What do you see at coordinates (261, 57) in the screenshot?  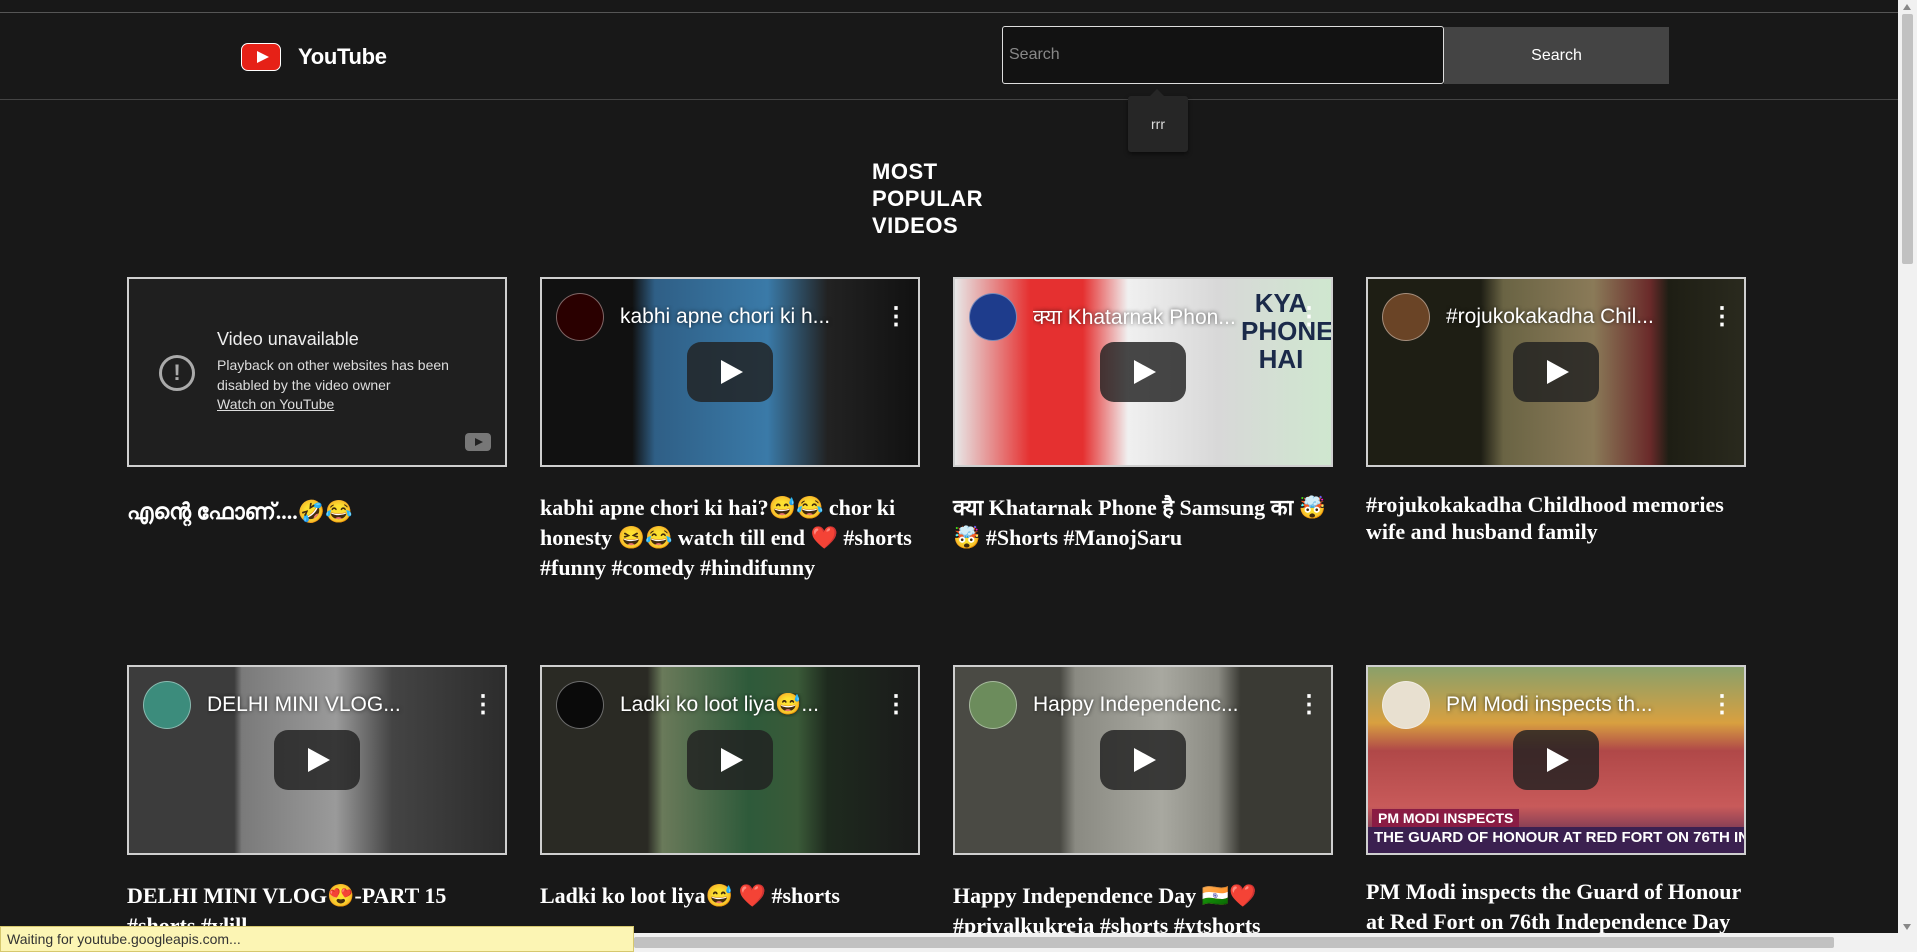 I see `youtube-play-logo-icon` at bounding box center [261, 57].